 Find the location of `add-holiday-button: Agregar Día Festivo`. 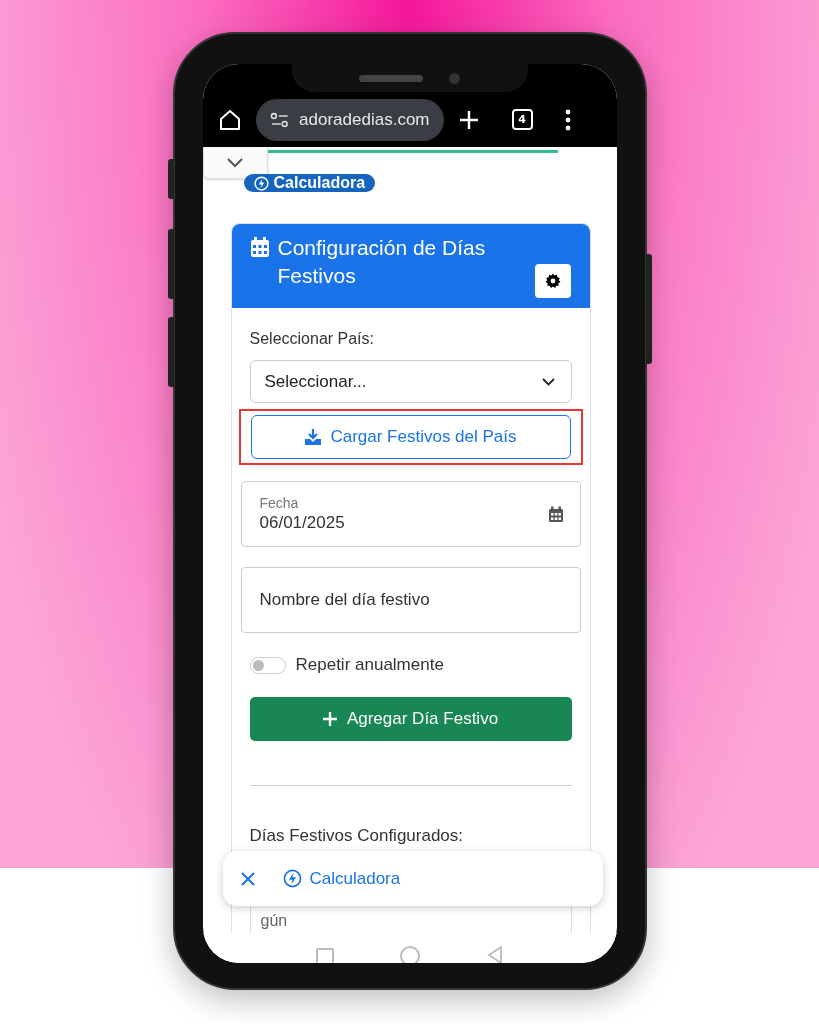

add-holiday-button: Agregar Día Festivo is located at coordinates (410, 719).